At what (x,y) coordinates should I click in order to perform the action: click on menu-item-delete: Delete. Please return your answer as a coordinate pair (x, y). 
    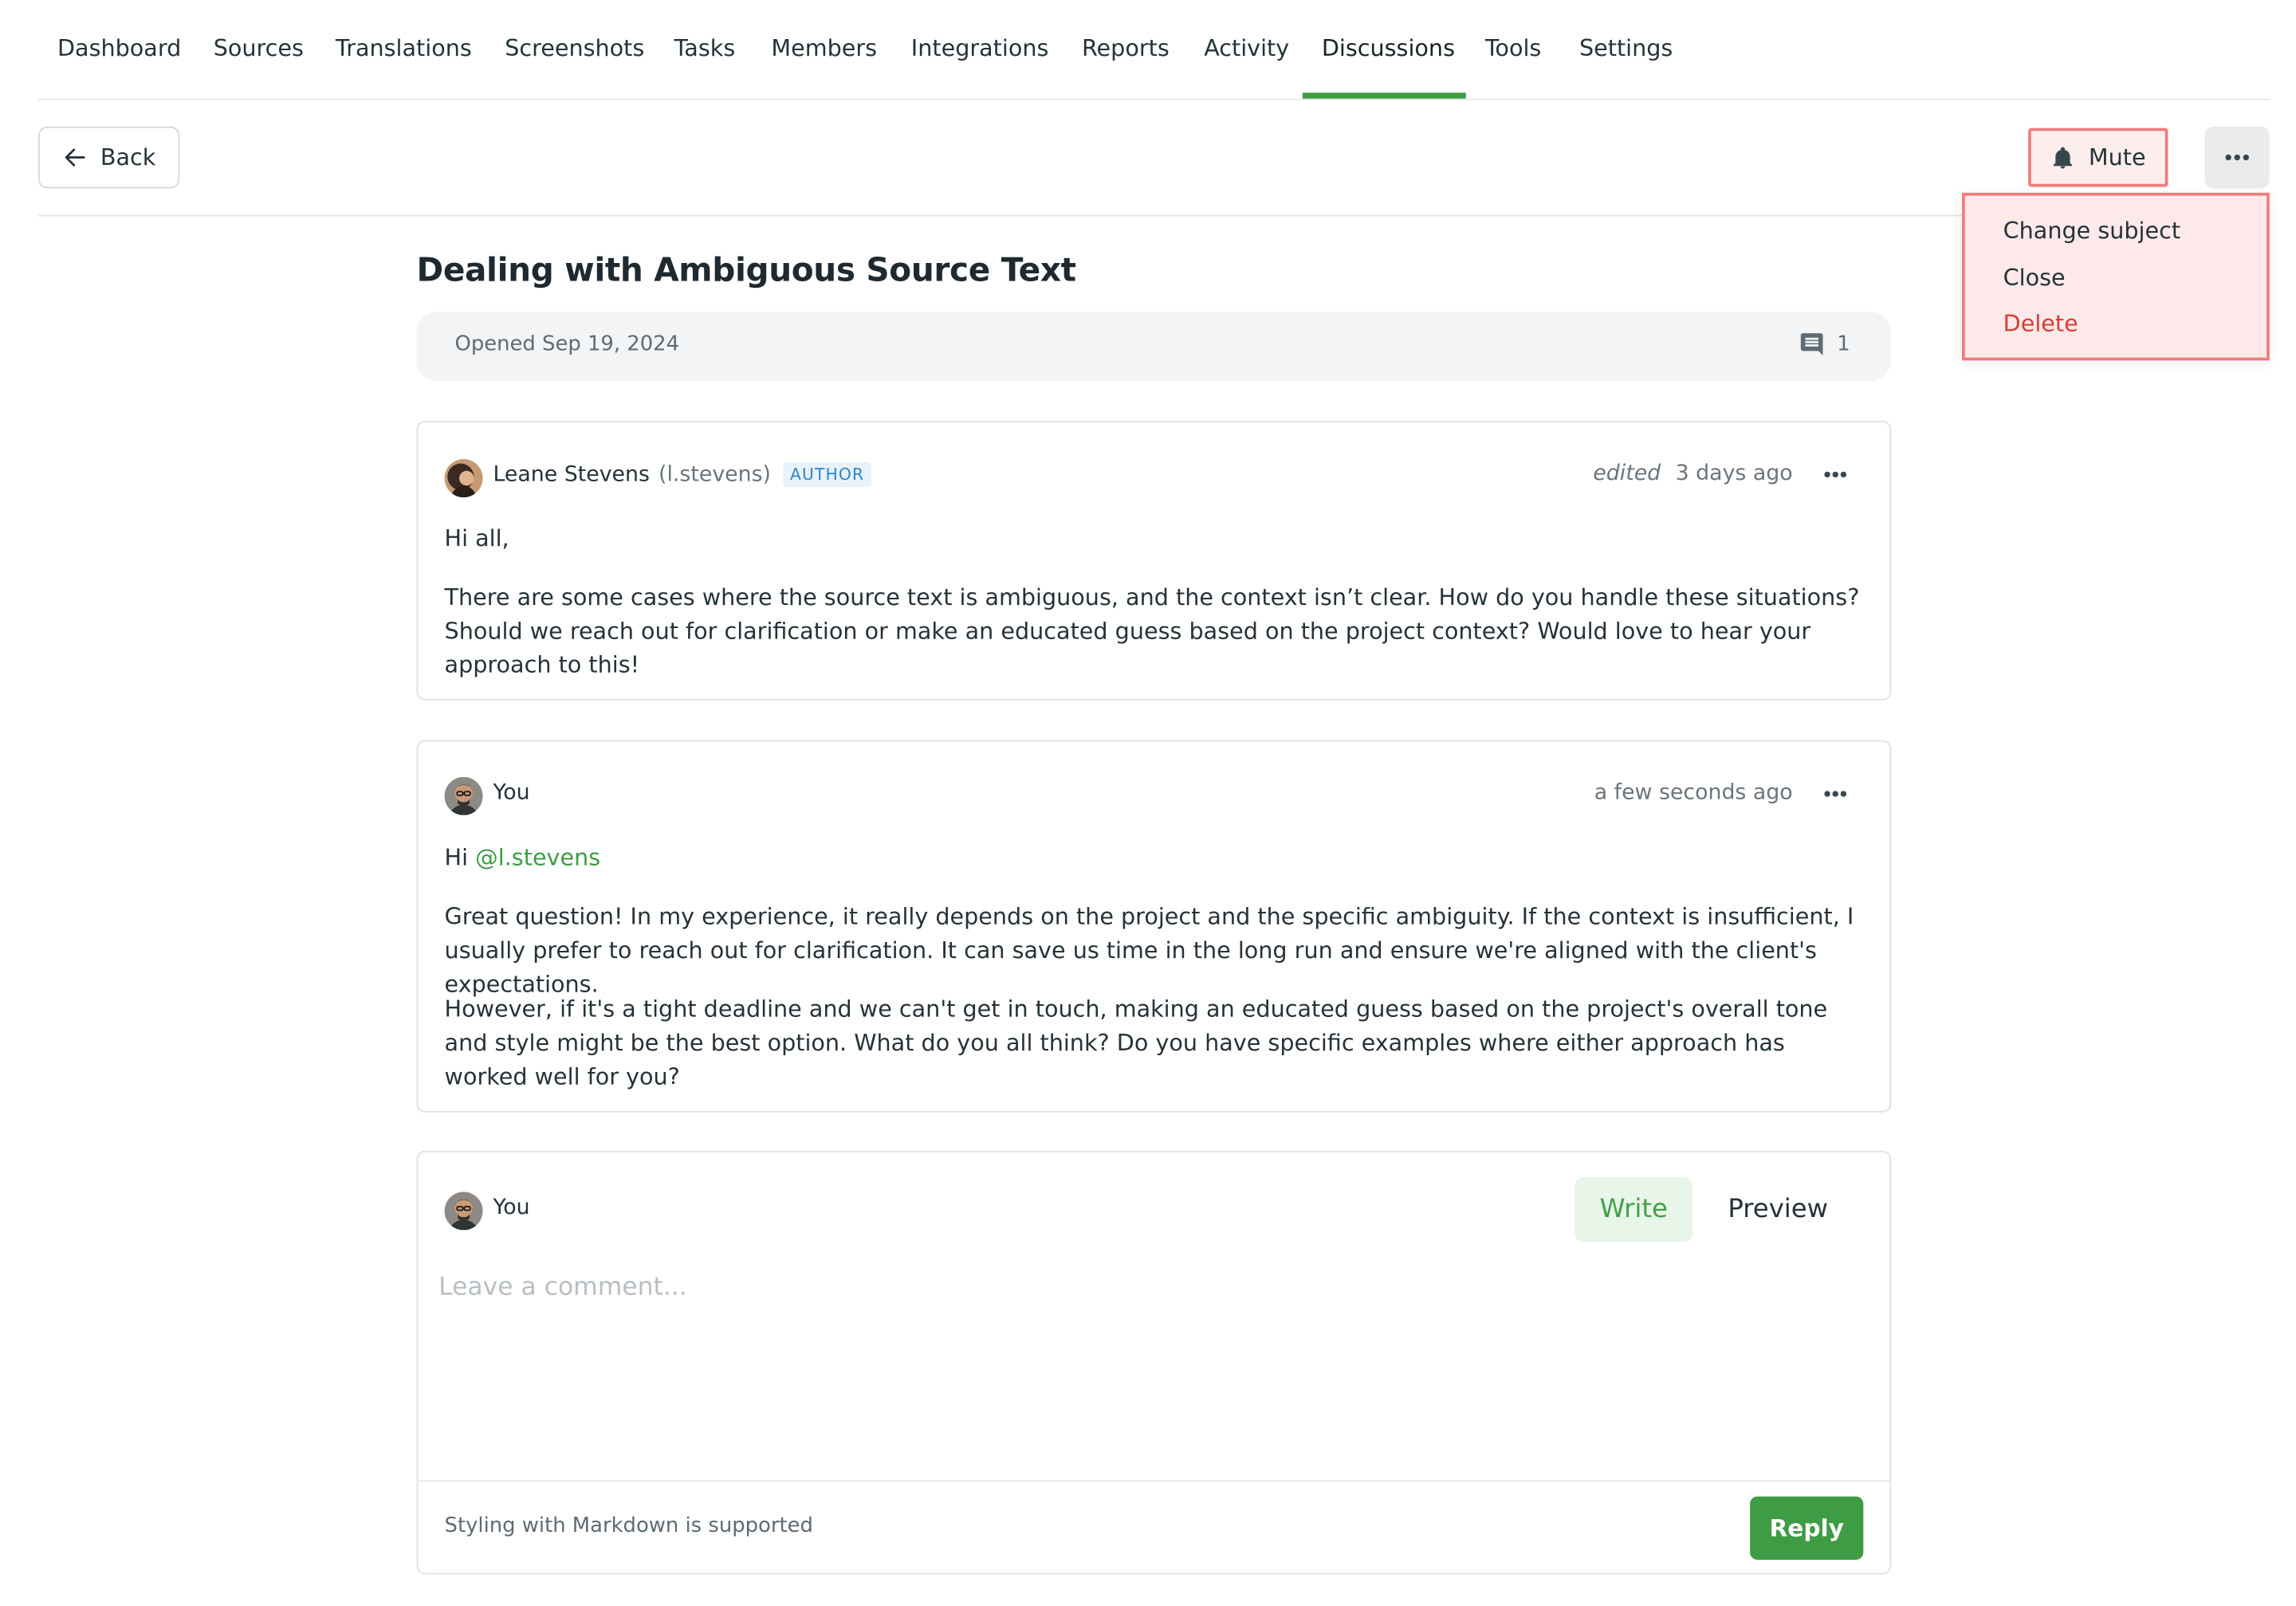
    Looking at the image, I should click on (2041, 324).